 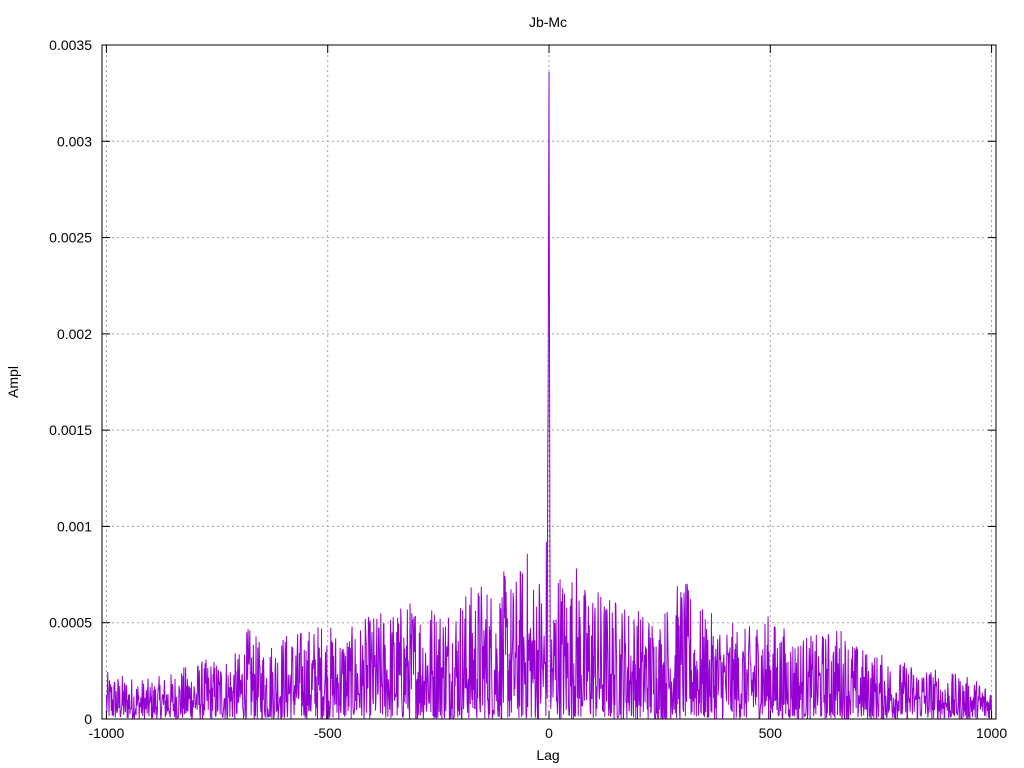 I want to click on y-tick-label: 0.002, so click(x=74, y=334).